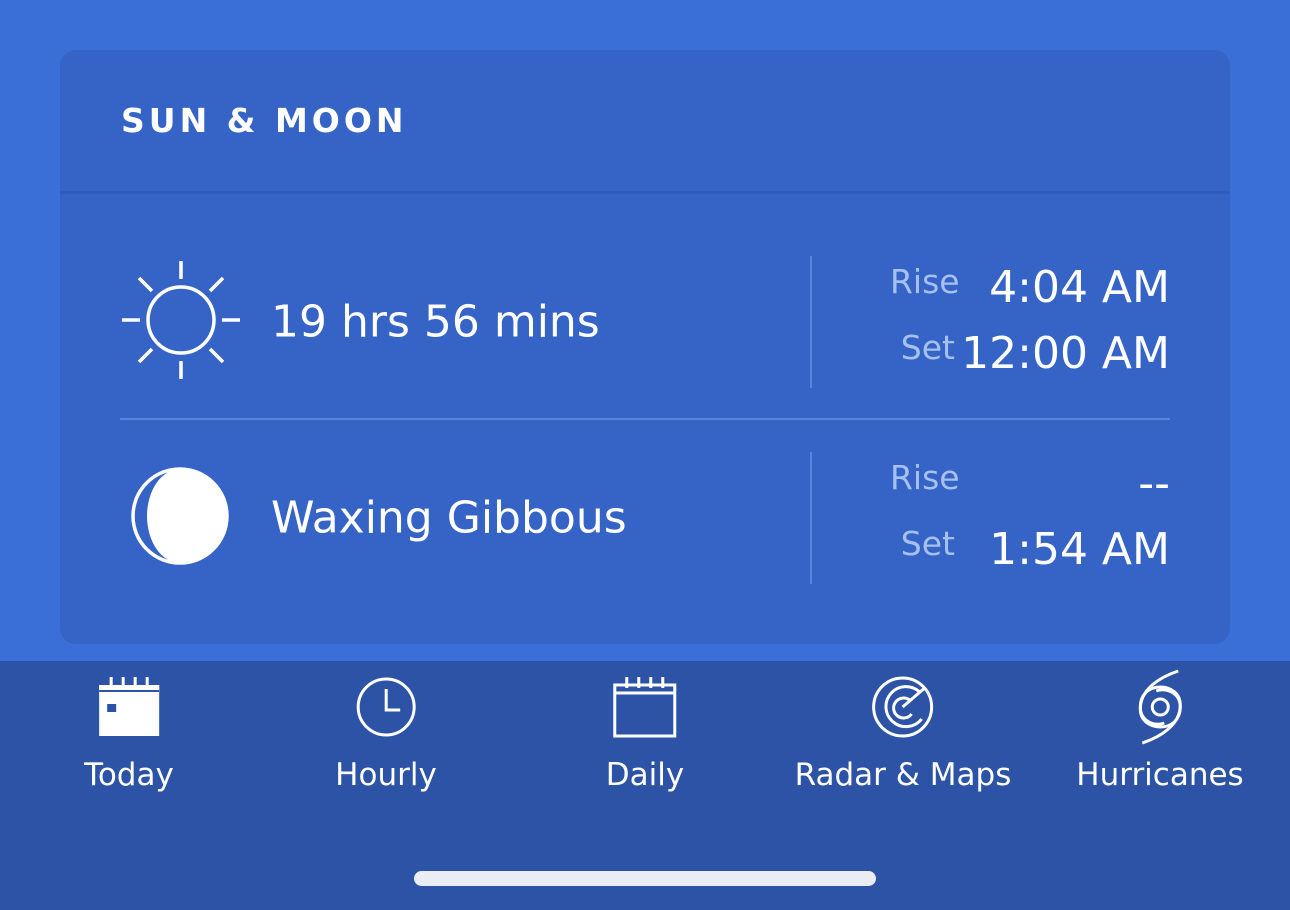 The image size is (1290, 910). What do you see at coordinates (1079, 287) in the screenshot?
I see `sunrise-time: 4:04 AM` at bounding box center [1079, 287].